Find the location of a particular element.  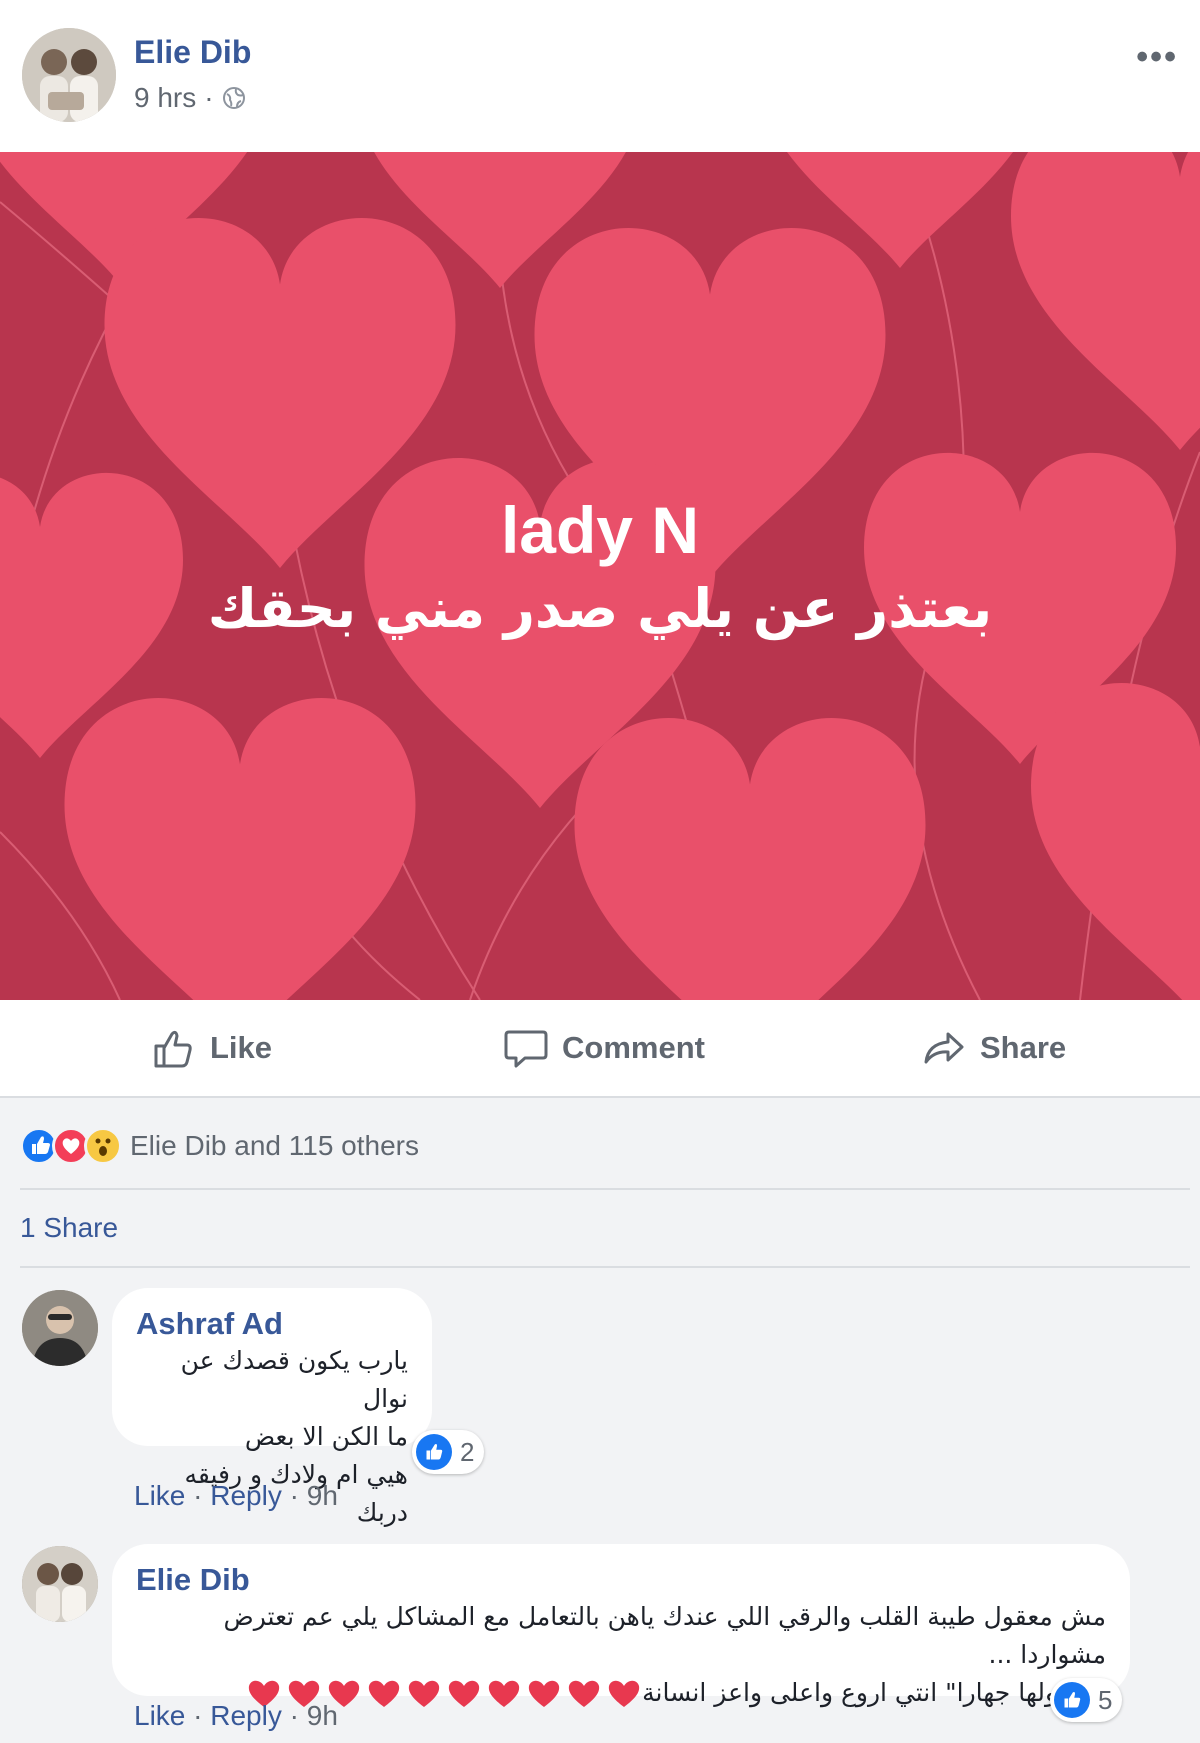

comment-icon is located at coordinates (526, 1049).